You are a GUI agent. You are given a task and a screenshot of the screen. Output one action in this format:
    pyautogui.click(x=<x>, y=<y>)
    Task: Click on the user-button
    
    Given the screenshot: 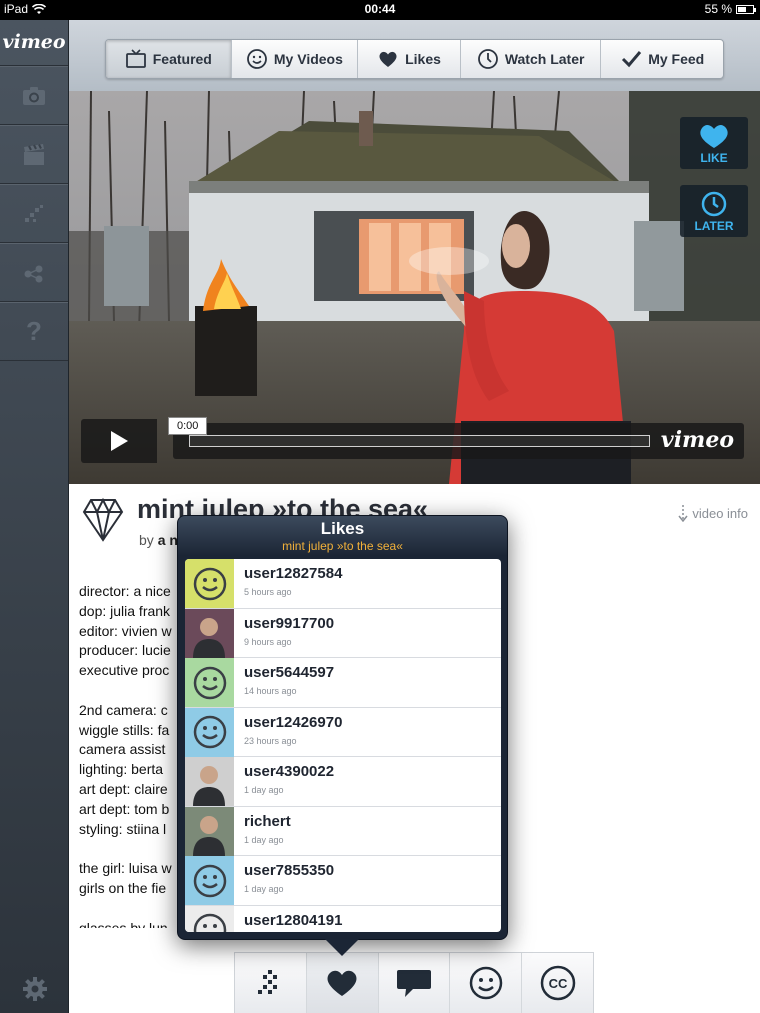 What is the action you would take?
    pyautogui.click(x=486, y=983)
    